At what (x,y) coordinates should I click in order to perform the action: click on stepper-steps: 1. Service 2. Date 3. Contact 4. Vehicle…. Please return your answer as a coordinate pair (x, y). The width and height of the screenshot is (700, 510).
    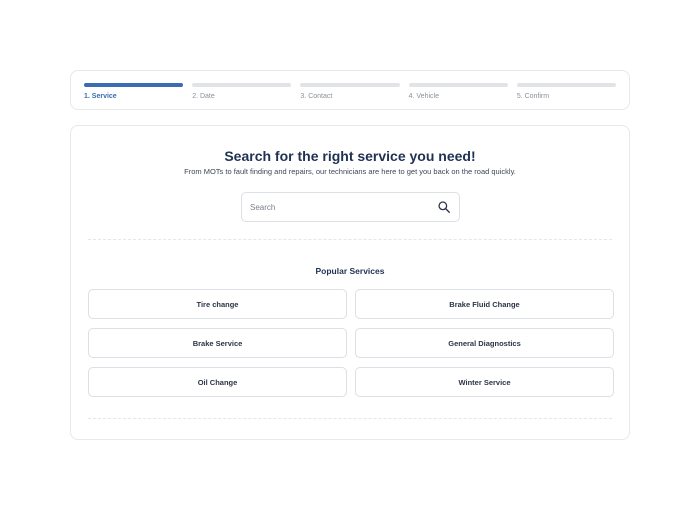
    Looking at the image, I should click on (350, 92).